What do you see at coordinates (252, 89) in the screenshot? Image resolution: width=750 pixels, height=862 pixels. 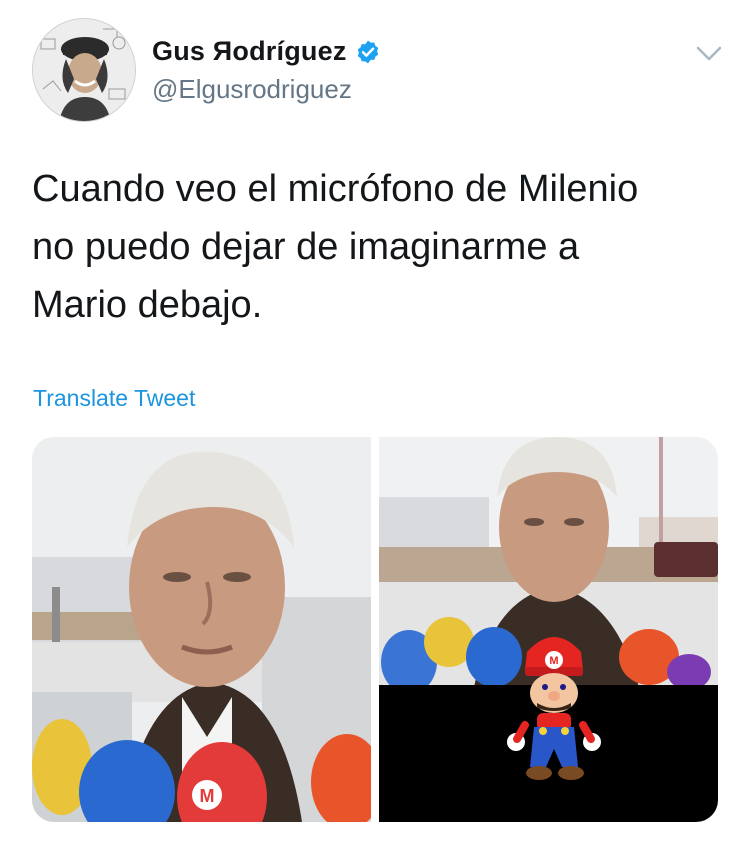 I see `author-handle: @Elgusrodriguez` at bounding box center [252, 89].